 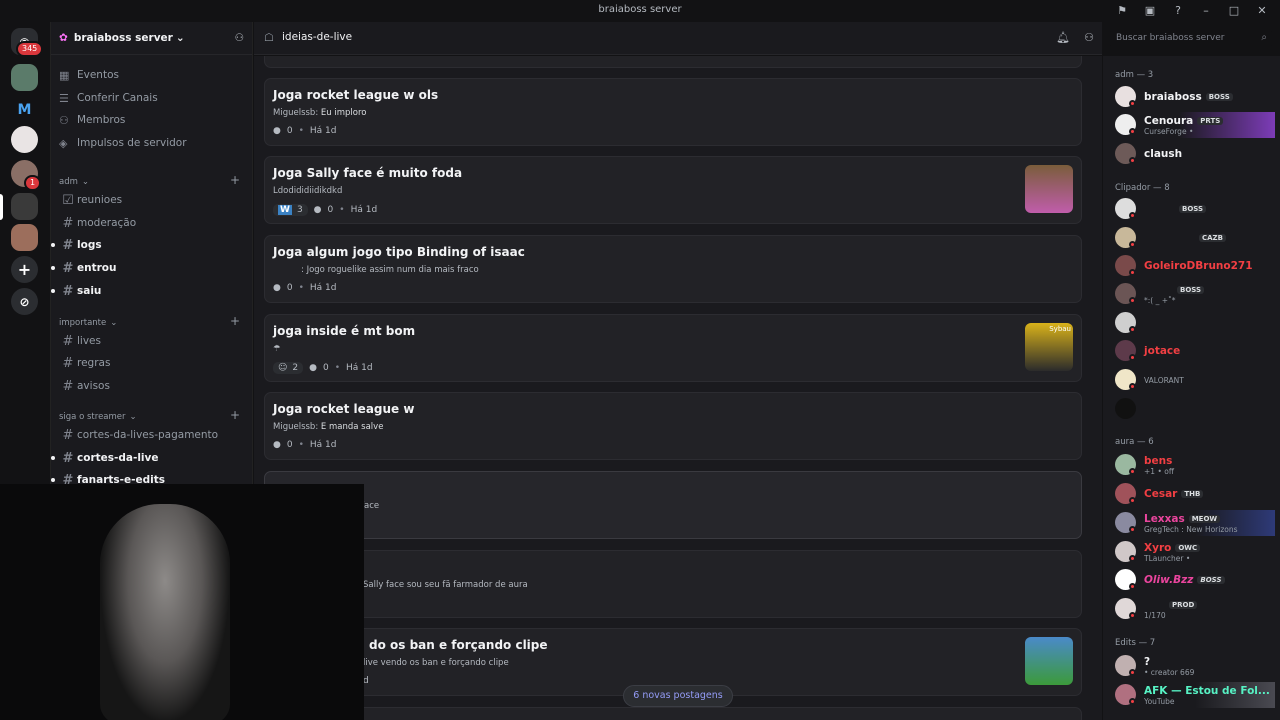 I want to click on nav-membros: ⚇ Membros, so click(x=92, y=120).